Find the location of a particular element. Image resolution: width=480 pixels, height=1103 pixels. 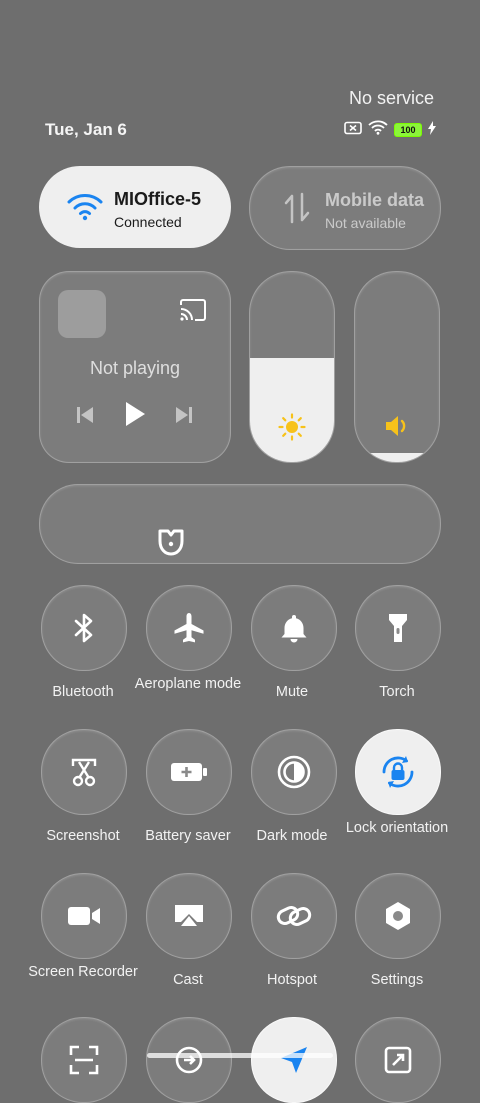

wifi-tile: MIOffice-5 Connected is located at coordinates (135, 207).